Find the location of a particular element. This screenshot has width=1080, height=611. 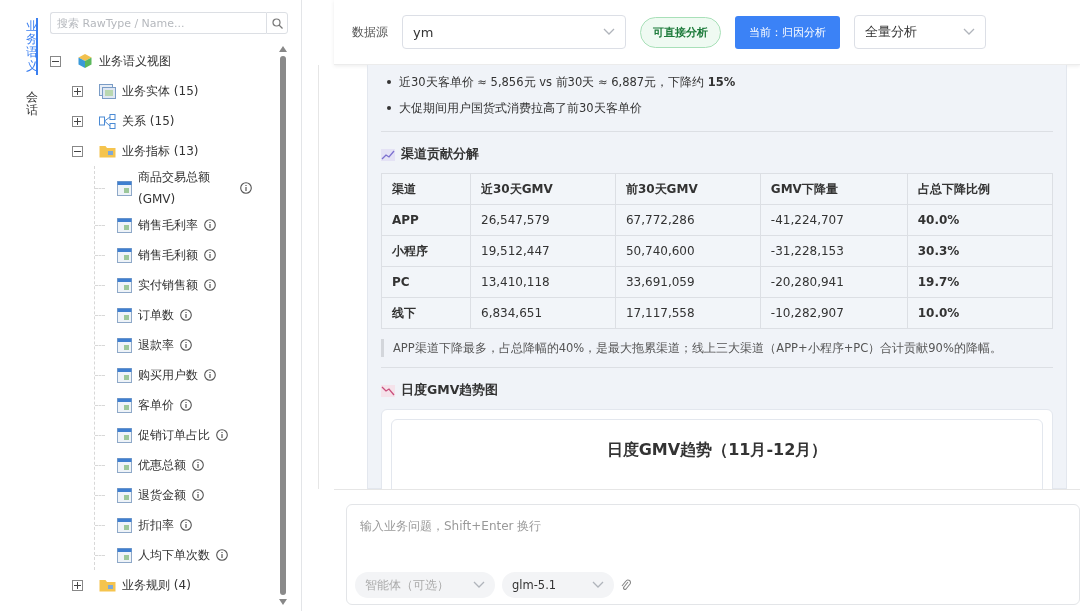

search-icon is located at coordinates (277, 23).